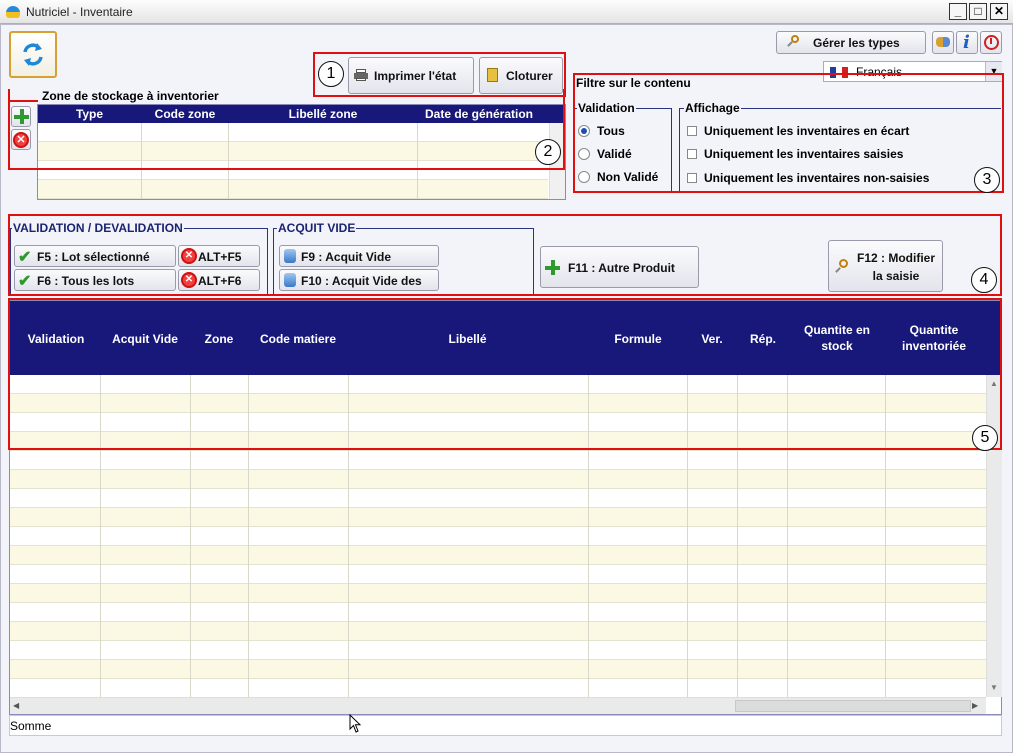 The image size is (1013, 753). I want to click on users-button, so click(943, 42).